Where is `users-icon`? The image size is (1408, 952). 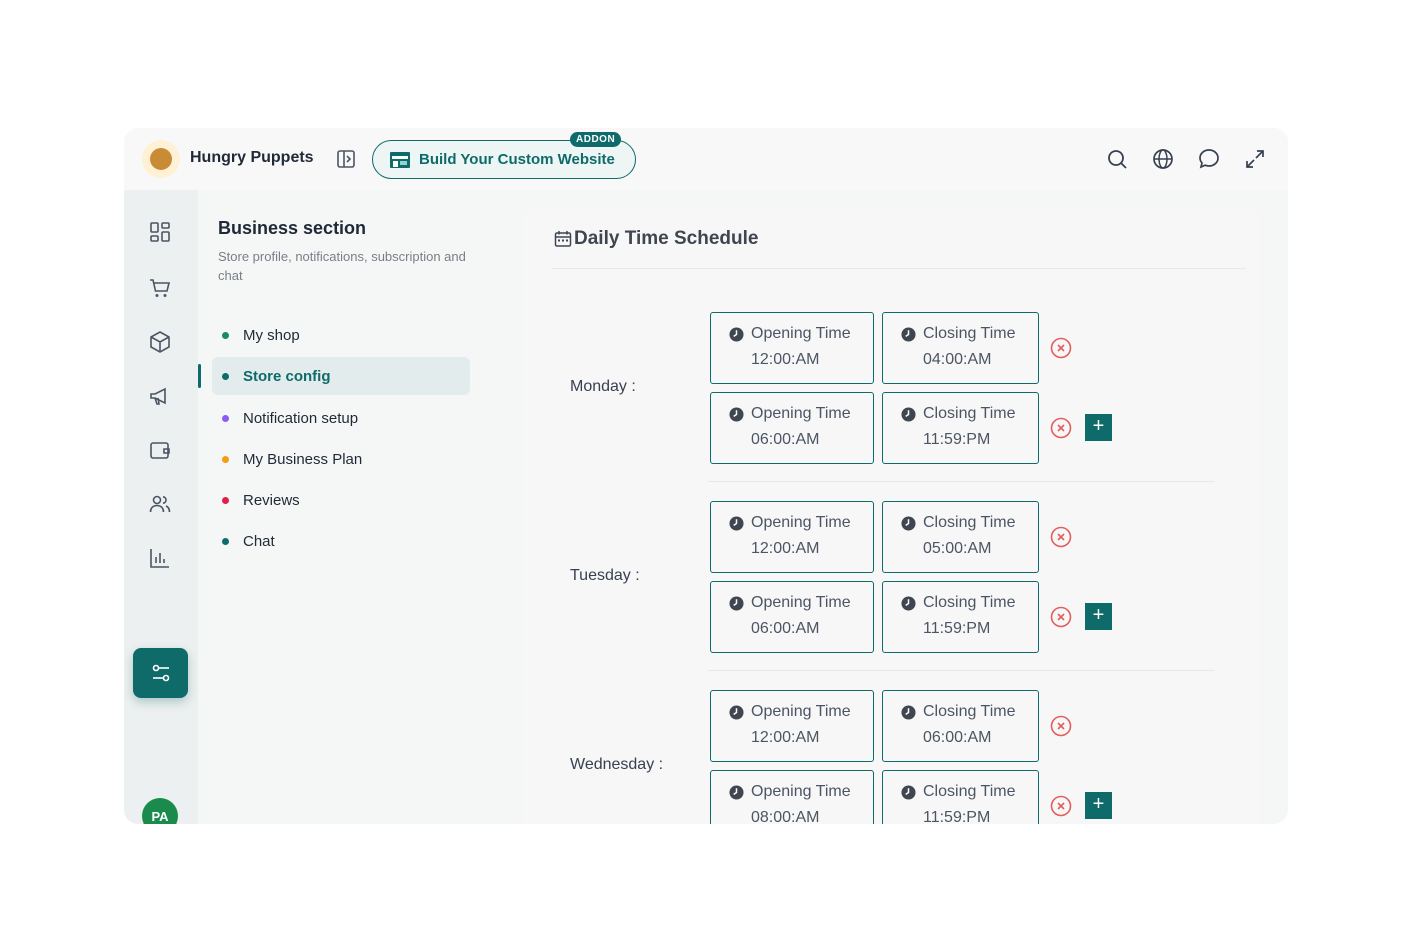 users-icon is located at coordinates (160, 504).